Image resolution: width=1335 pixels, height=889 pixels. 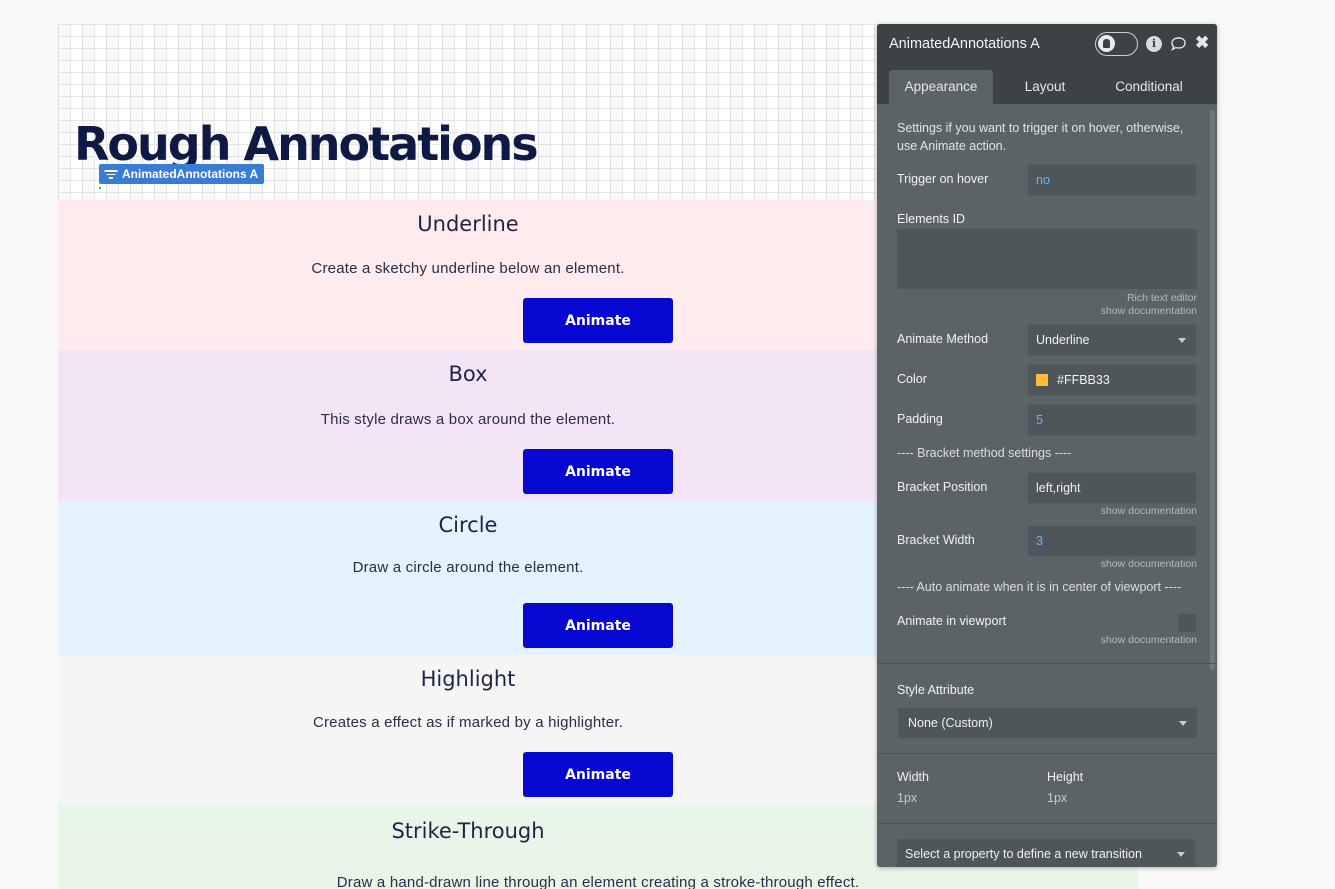 What do you see at coordinates (942, 487) in the screenshot?
I see `bracket-position-label: Bracket Position` at bounding box center [942, 487].